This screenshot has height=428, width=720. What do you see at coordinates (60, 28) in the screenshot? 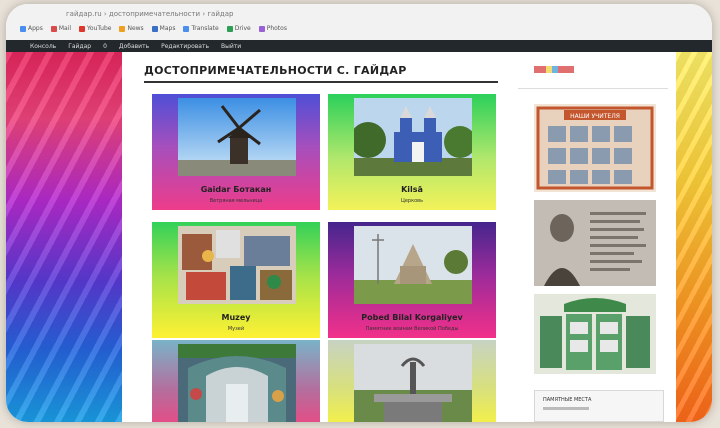
I see `bookmark-item: Mail` at bounding box center [60, 28].